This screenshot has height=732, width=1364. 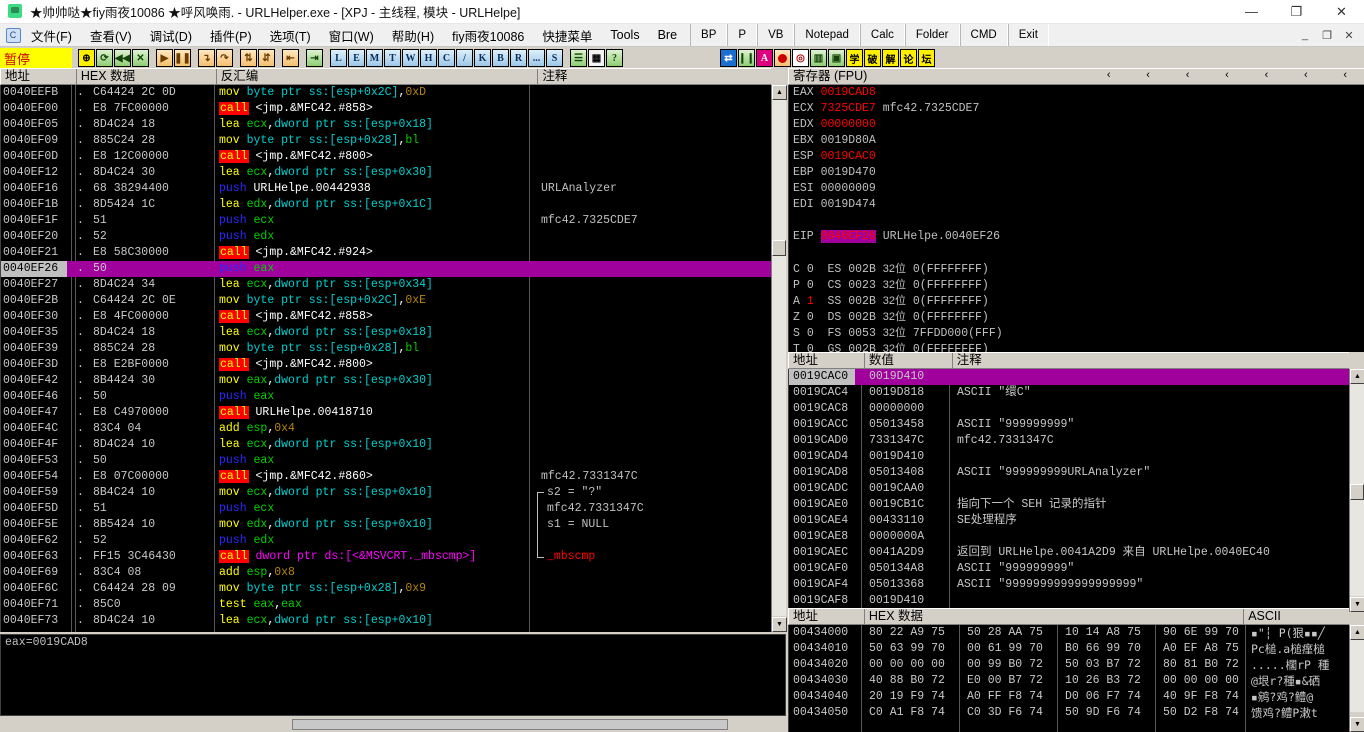 I want to click on plugin-jie-icon: 解, so click(x=890, y=58).